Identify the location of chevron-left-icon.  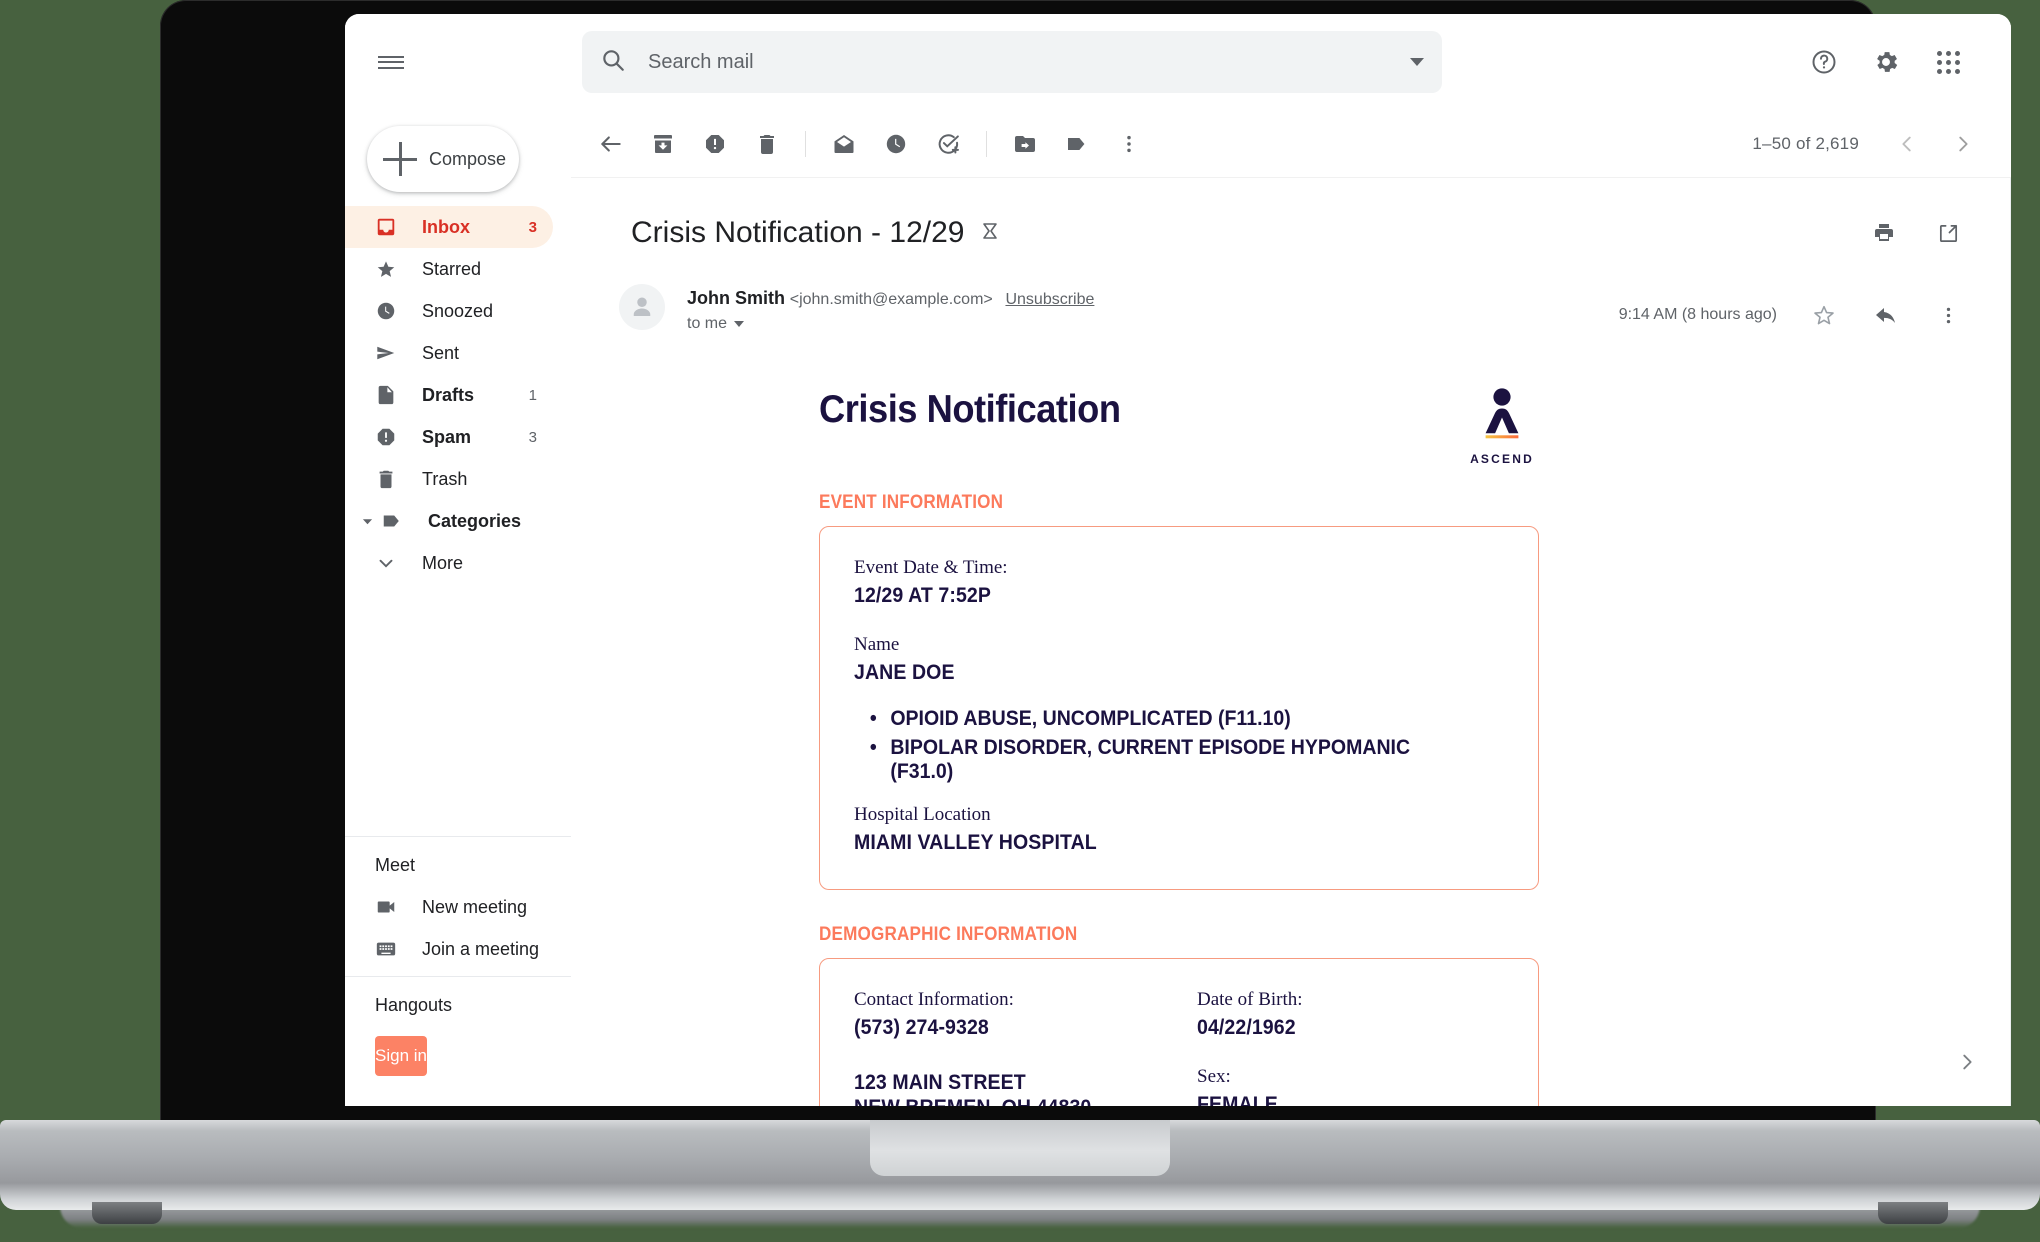
(1907, 144).